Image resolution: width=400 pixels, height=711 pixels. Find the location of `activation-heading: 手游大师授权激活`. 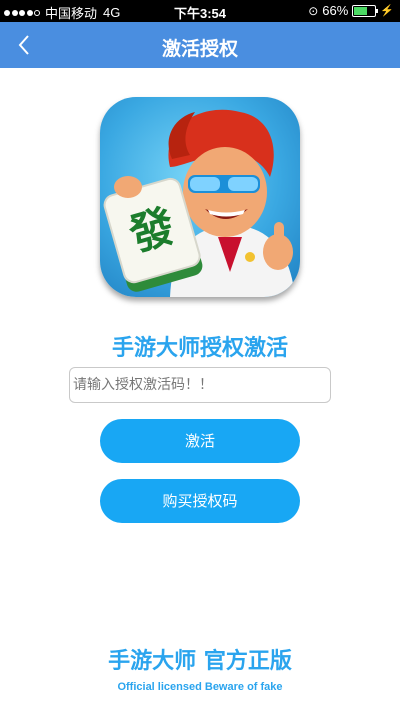

activation-heading: 手游大师授权激活 is located at coordinates (199, 348).